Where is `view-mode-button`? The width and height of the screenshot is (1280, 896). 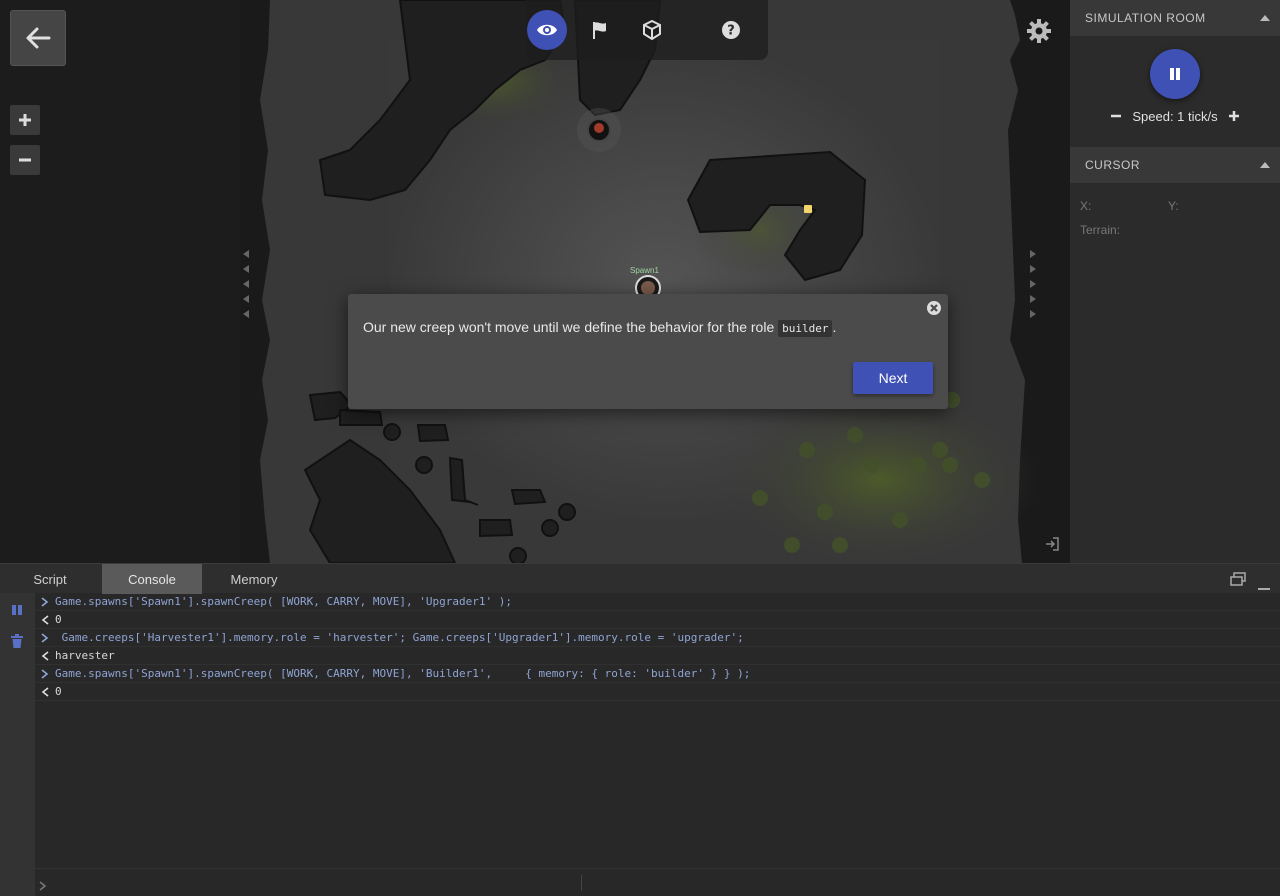
view-mode-button is located at coordinates (547, 30).